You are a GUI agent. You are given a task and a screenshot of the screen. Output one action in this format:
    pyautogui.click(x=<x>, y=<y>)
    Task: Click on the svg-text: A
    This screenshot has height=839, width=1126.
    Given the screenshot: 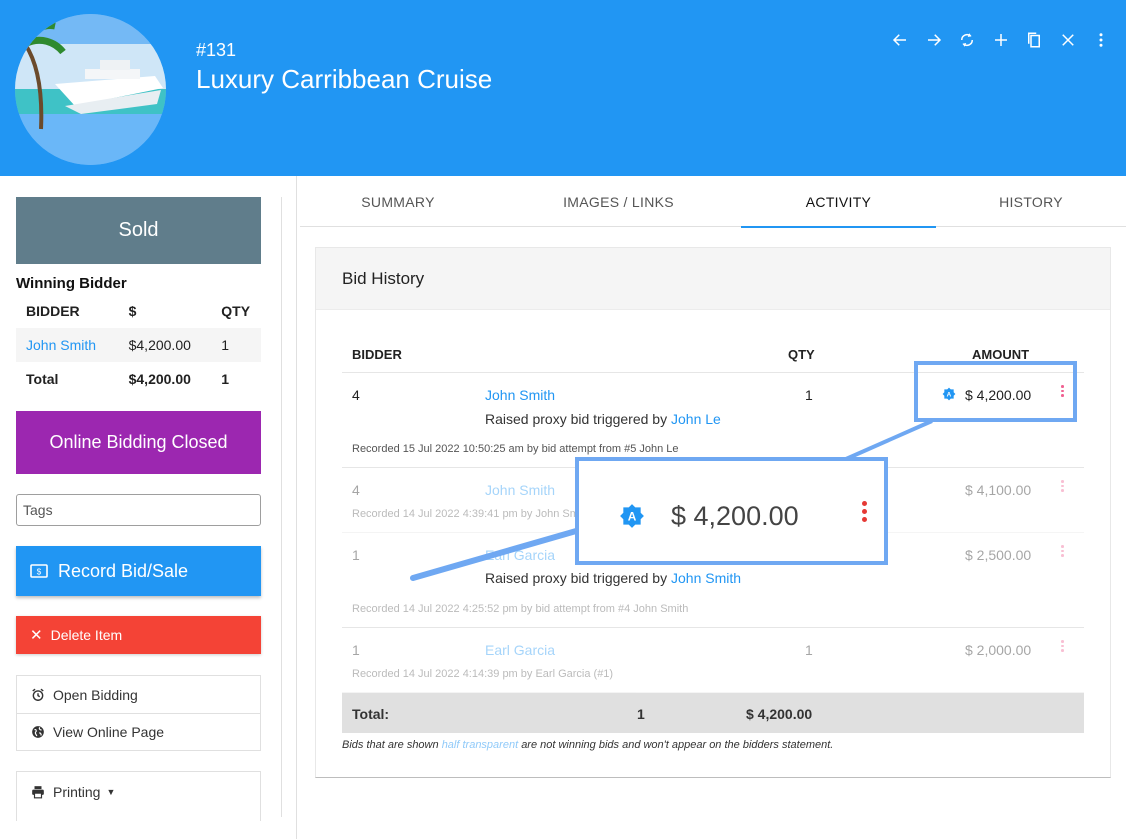 What is the action you would take?
    pyautogui.click(x=632, y=516)
    